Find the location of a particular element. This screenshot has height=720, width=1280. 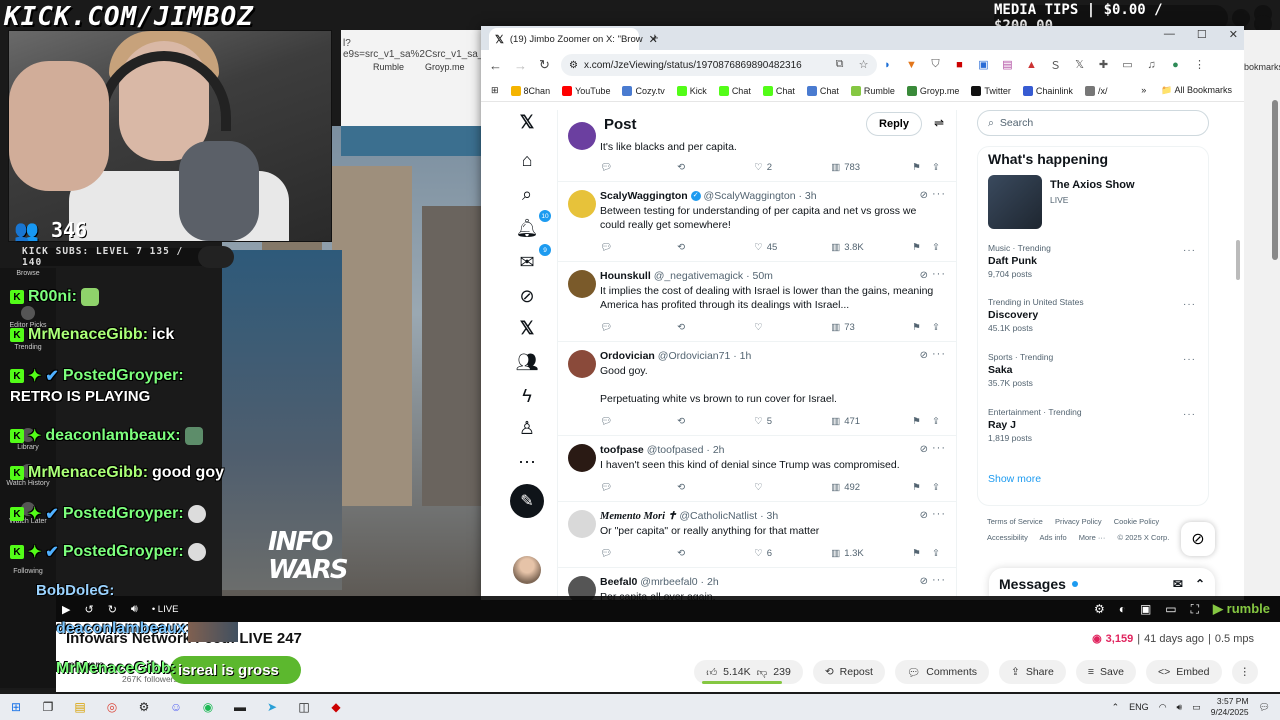

user-handle: @mrbeefal0 is located at coordinates (668, 582).